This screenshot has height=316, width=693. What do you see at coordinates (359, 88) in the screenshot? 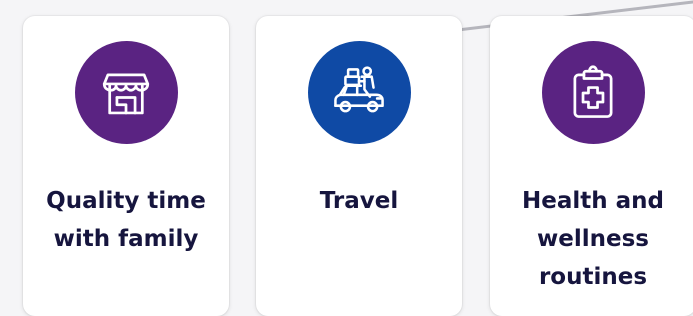
I see `car-luggage-icon` at bounding box center [359, 88].